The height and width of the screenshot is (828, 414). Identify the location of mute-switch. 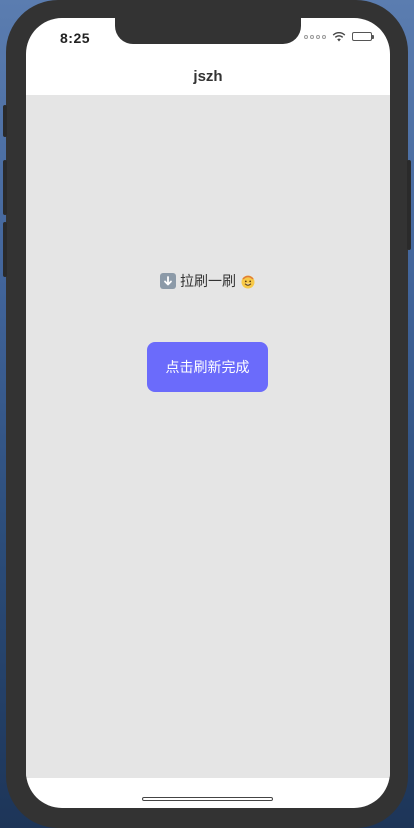
(5, 121).